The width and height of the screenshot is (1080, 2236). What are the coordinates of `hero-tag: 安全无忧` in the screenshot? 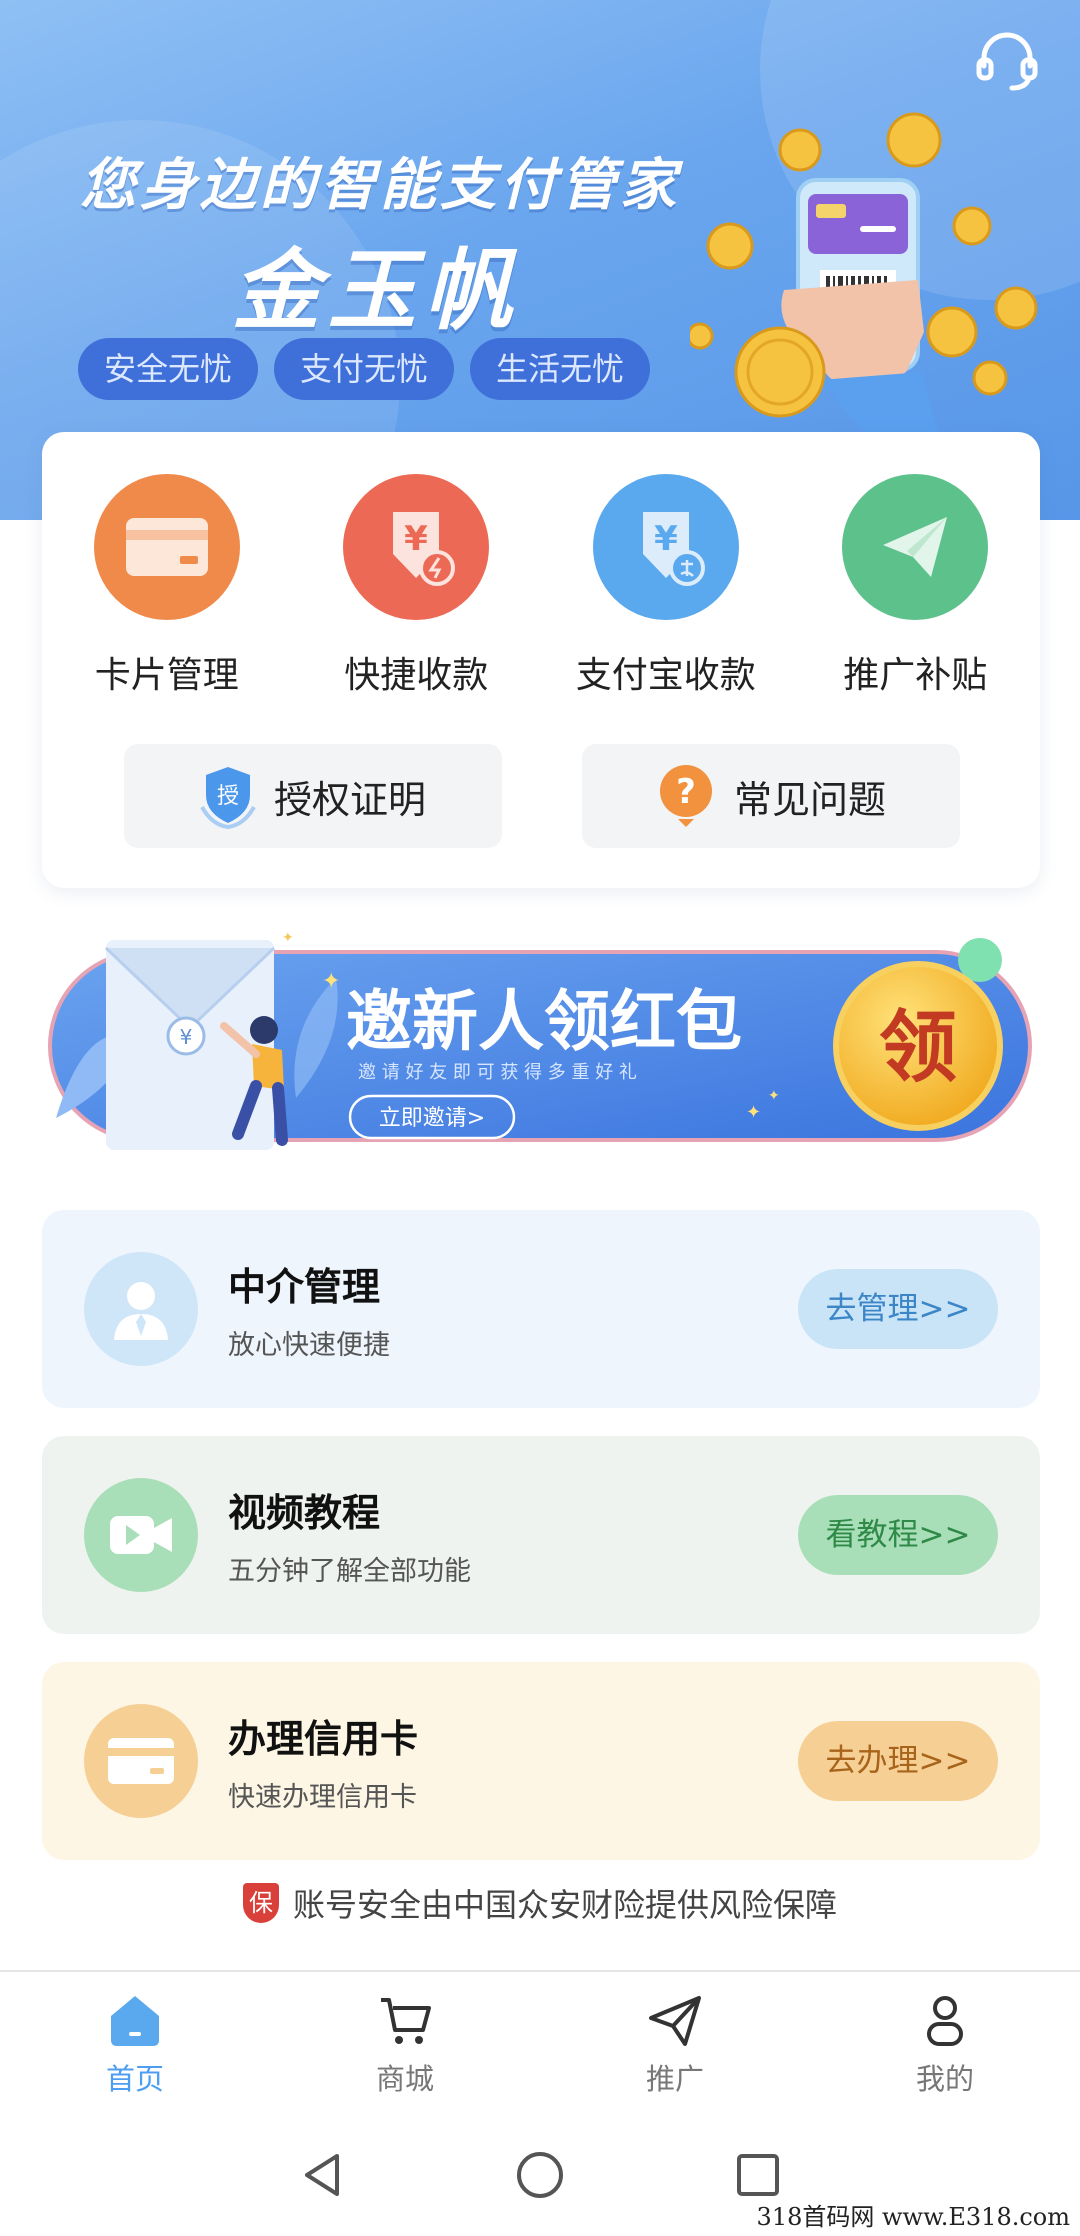 It's located at (168, 369).